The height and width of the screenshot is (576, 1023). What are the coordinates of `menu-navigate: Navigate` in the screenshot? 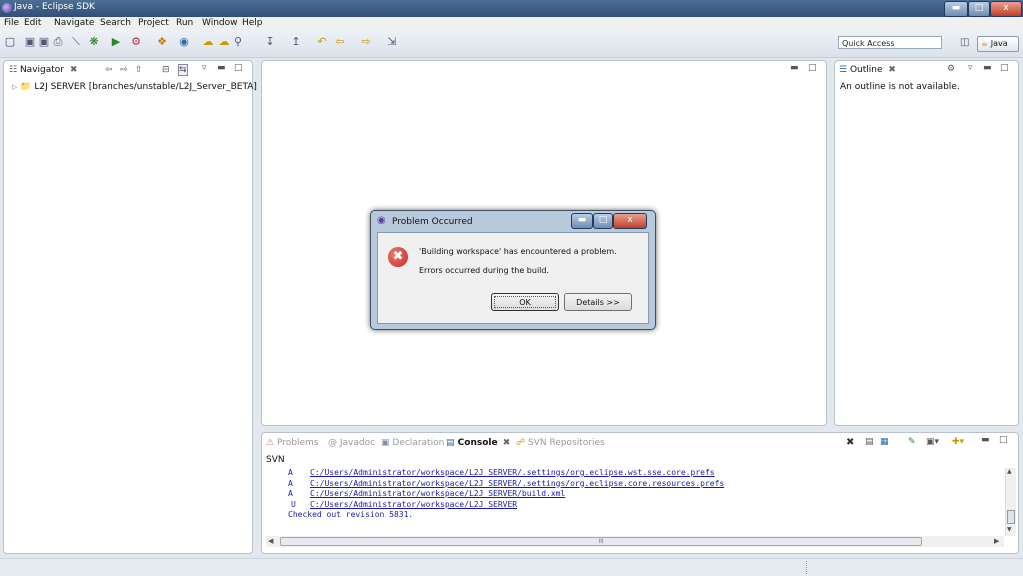 It's located at (74, 23).